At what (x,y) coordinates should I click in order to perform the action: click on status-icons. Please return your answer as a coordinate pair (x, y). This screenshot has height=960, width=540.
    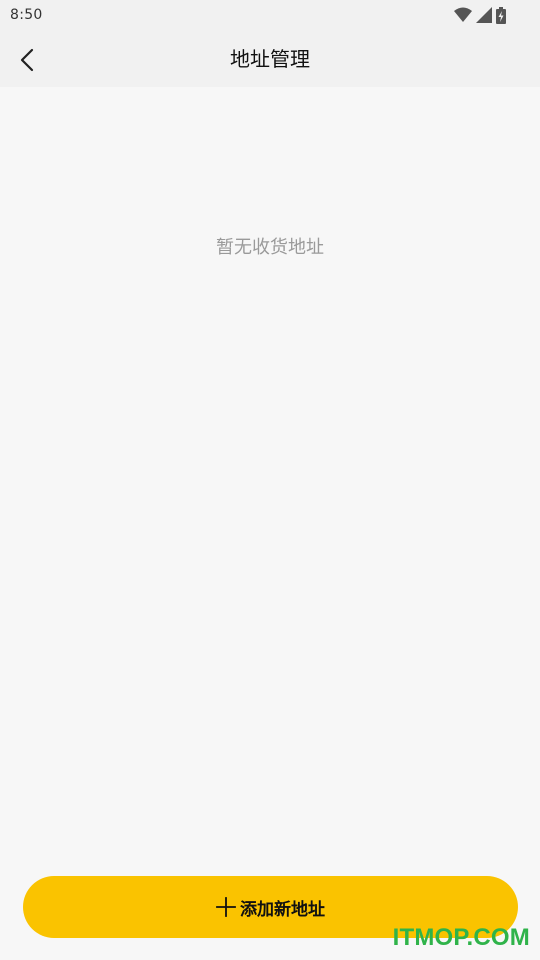
    Looking at the image, I should click on (480, 15).